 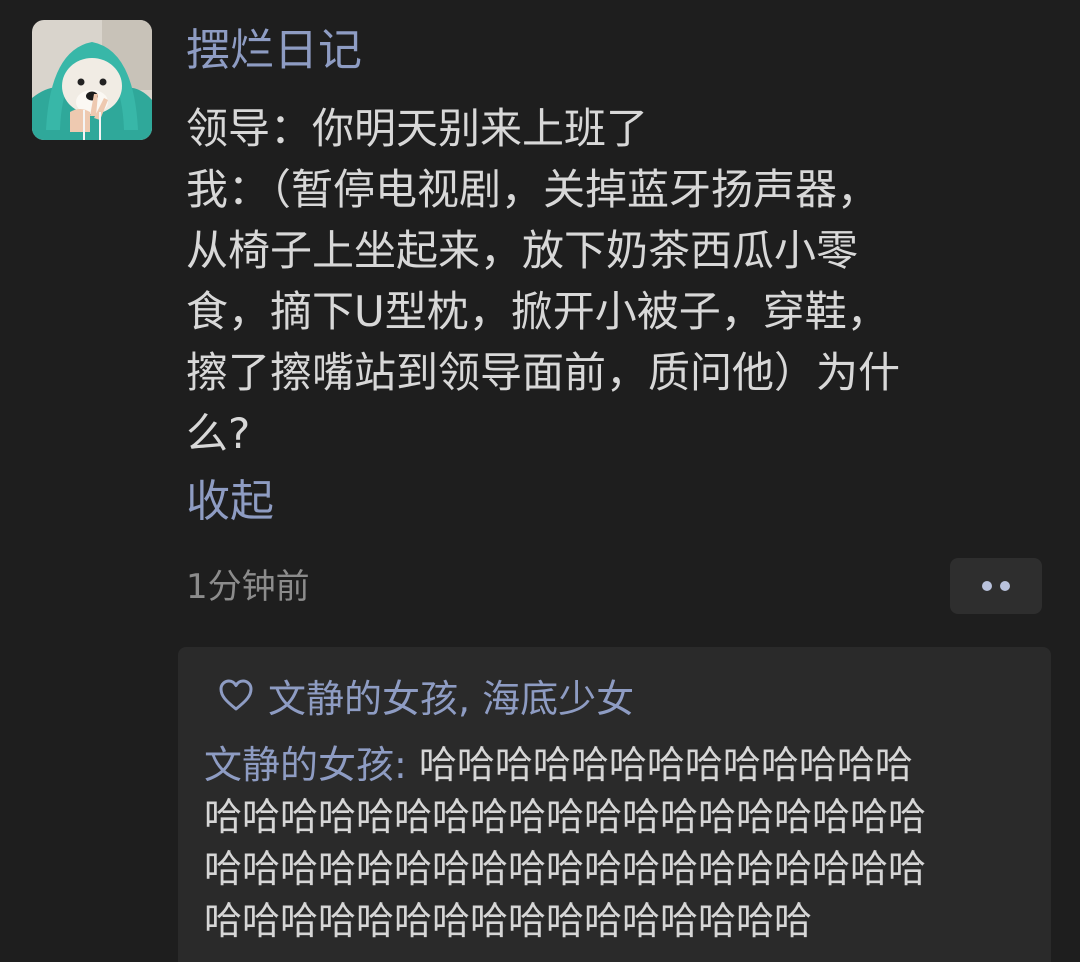 What do you see at coordinates (236, 695) in the screenshot?
I see `heart-icon` at bounding box center [236, 695].